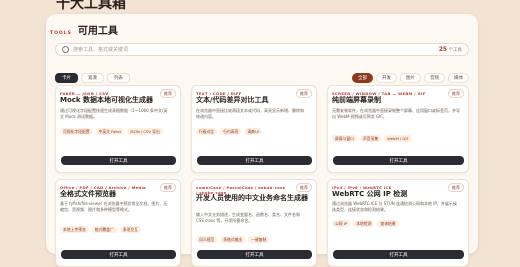  I want to click on section-header: TOOLS 可用工具, so click(84, 29).